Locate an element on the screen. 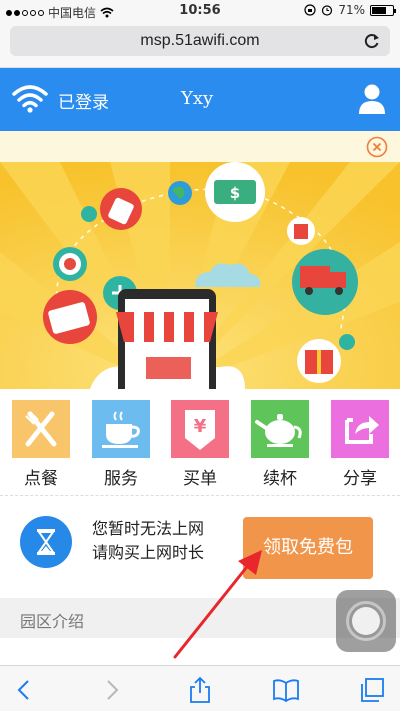  browser-url-area: msp.51awifi.com is located at coordinates (200, 45).